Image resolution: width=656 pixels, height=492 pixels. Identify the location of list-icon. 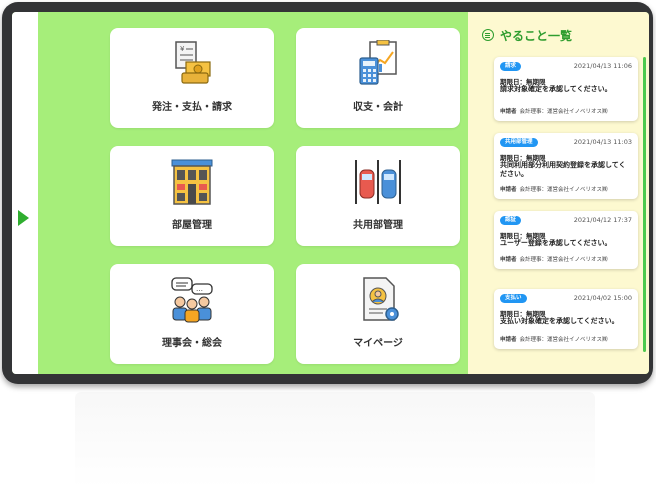
(488, 35).